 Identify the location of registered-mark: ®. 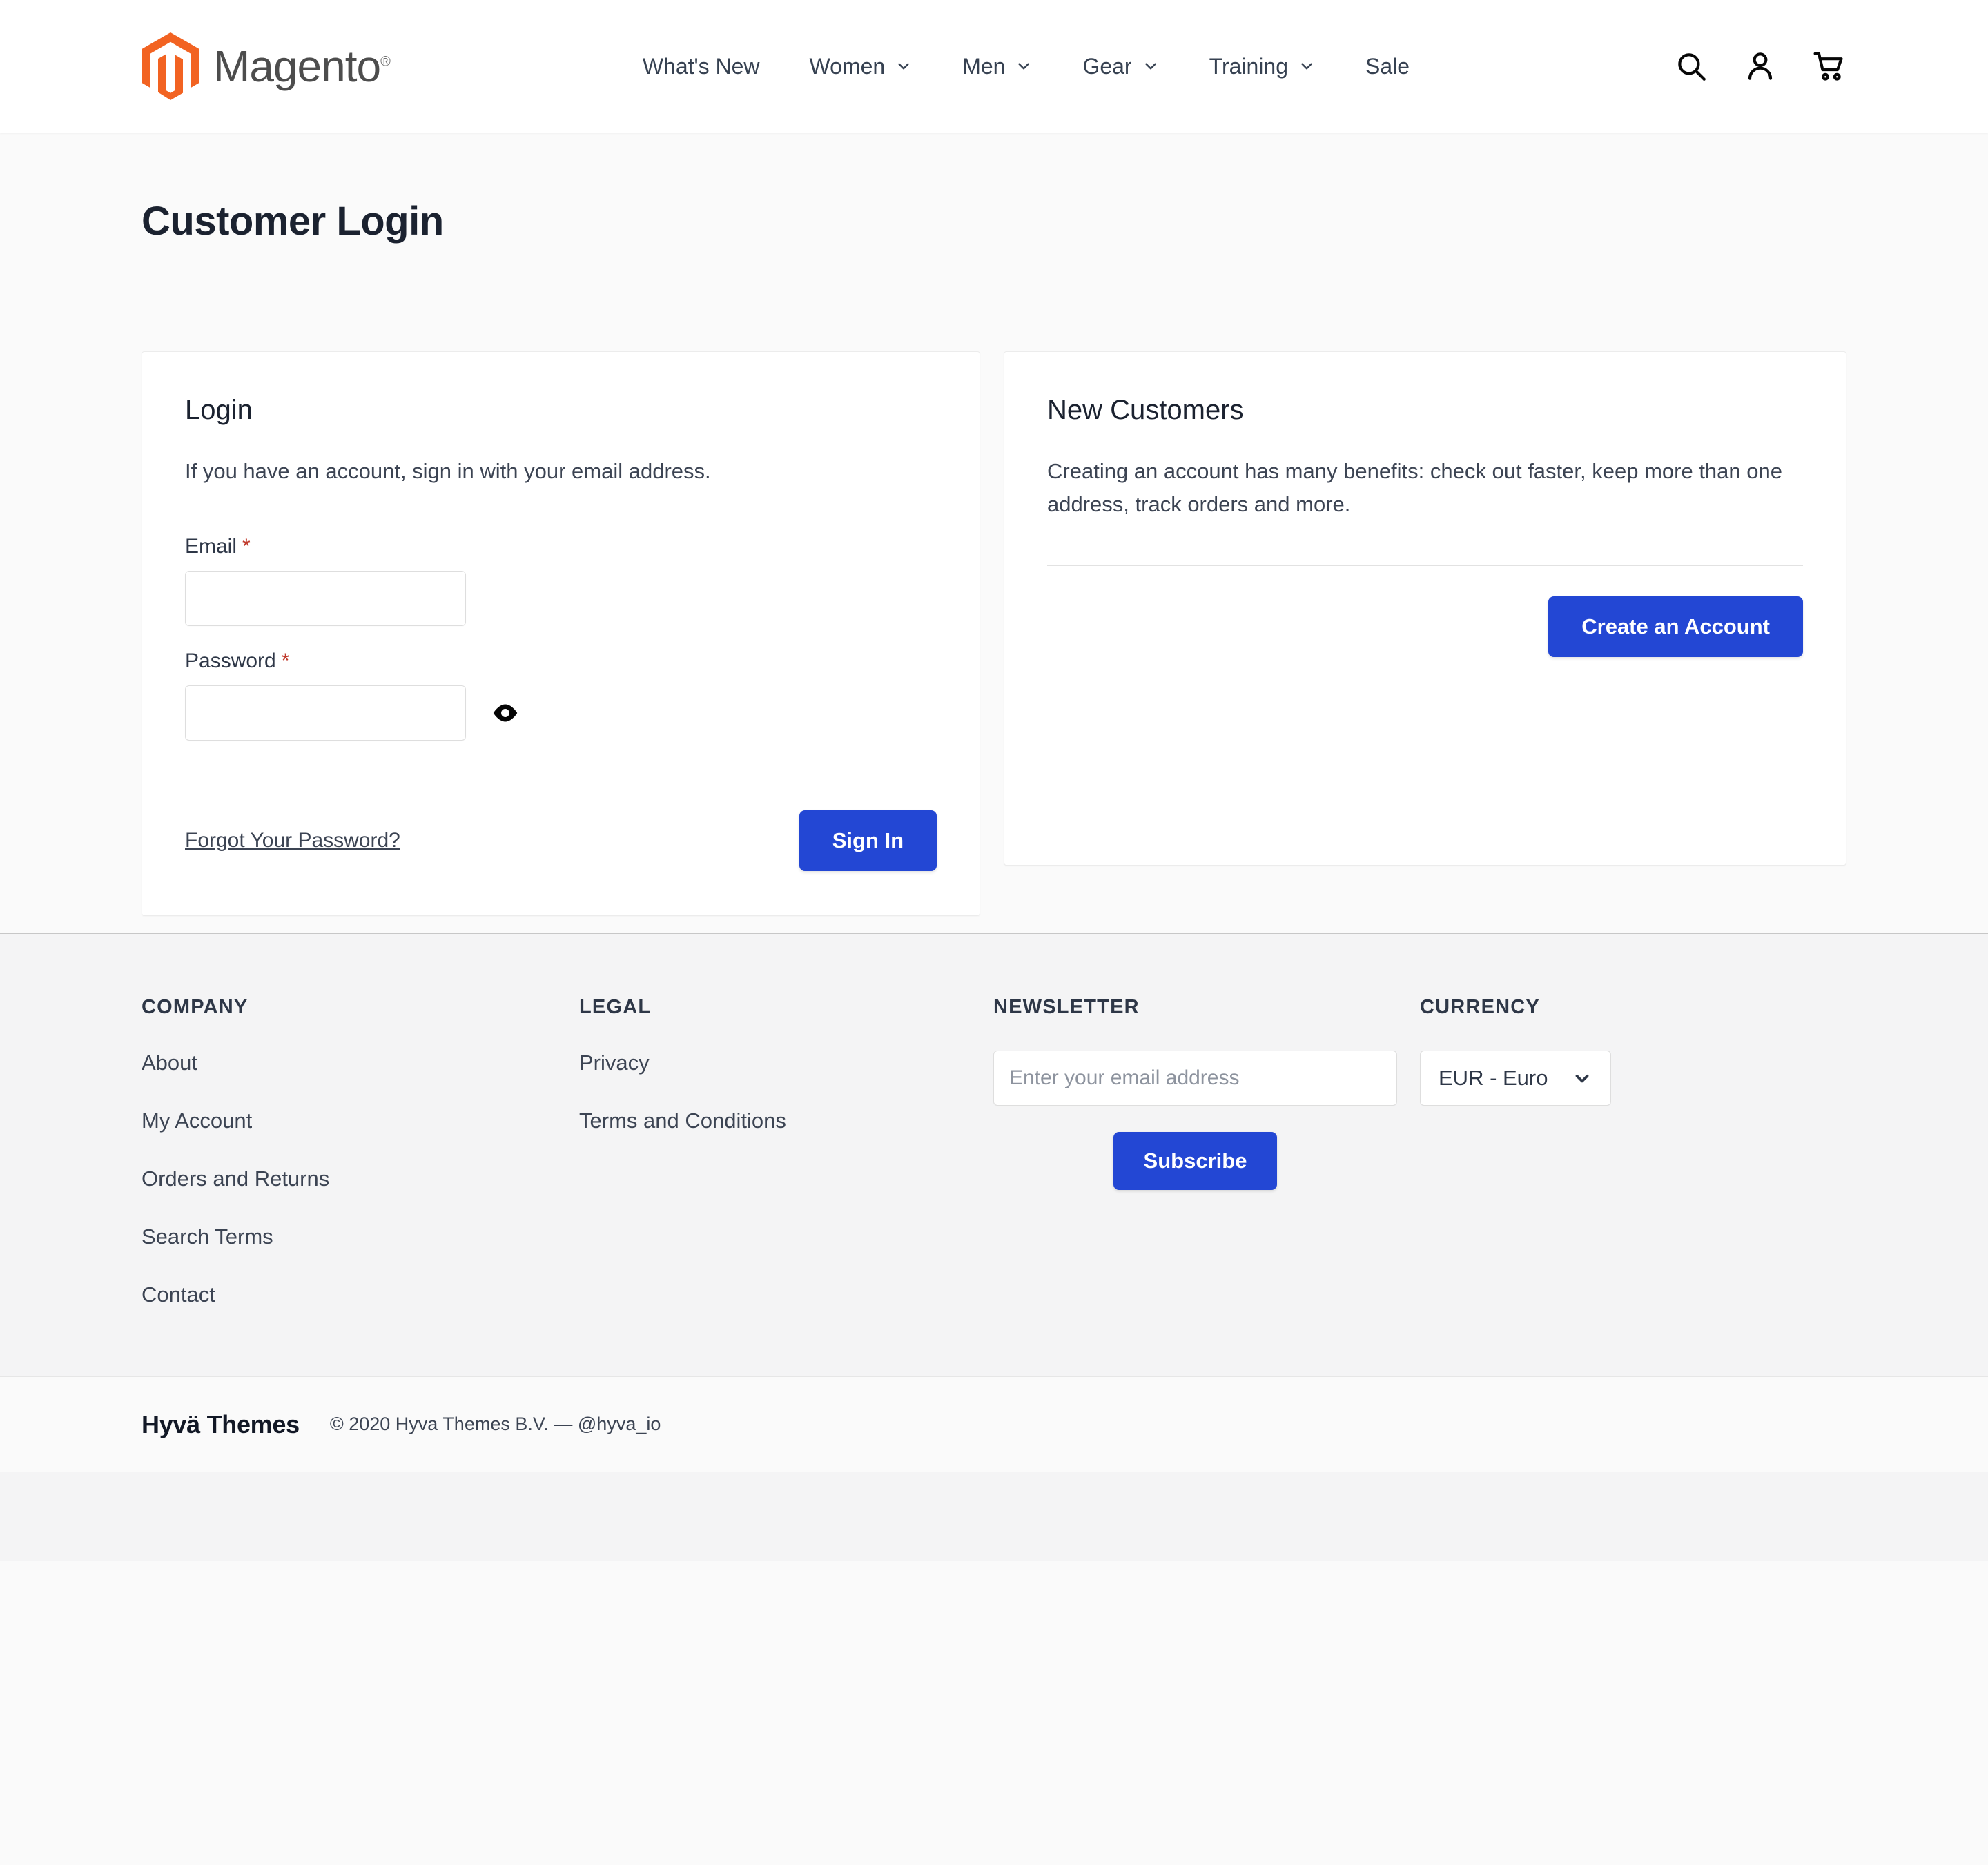
(385, 62).